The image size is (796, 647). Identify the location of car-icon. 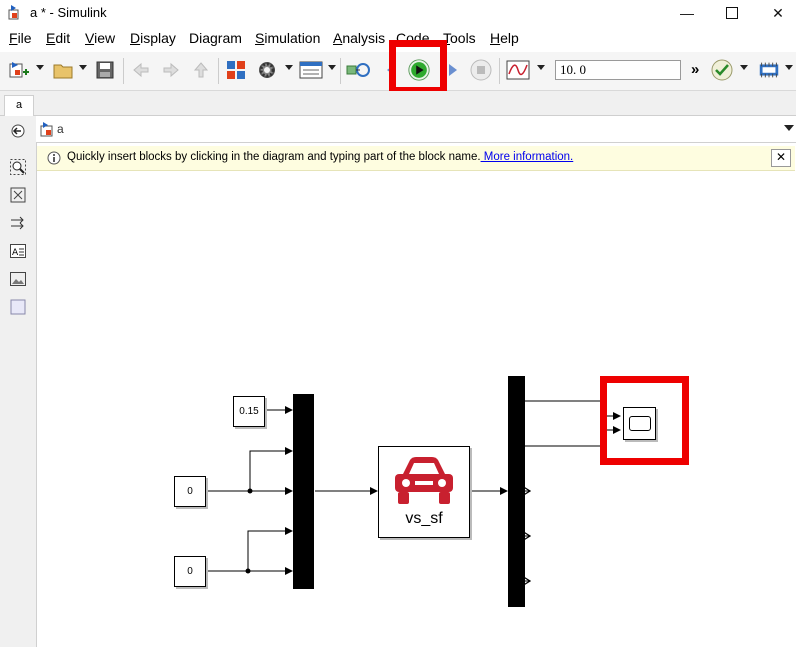
(424, 480).